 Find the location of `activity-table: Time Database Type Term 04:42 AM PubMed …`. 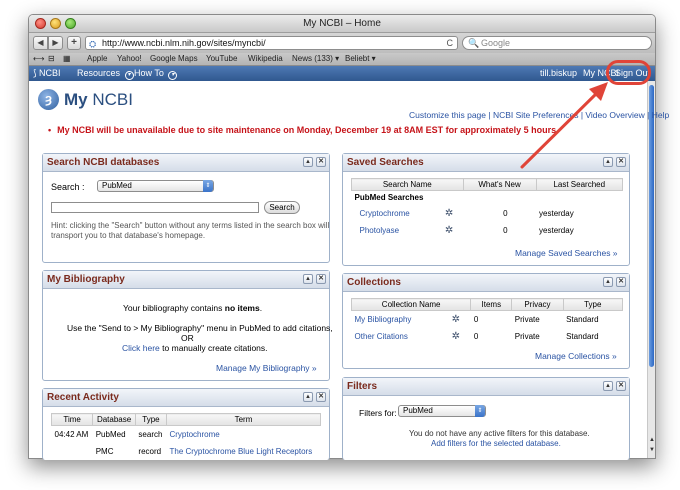

activity-table: Time Database Type Term 04:42 AM PubMed … is located at coordinates (186, 436).